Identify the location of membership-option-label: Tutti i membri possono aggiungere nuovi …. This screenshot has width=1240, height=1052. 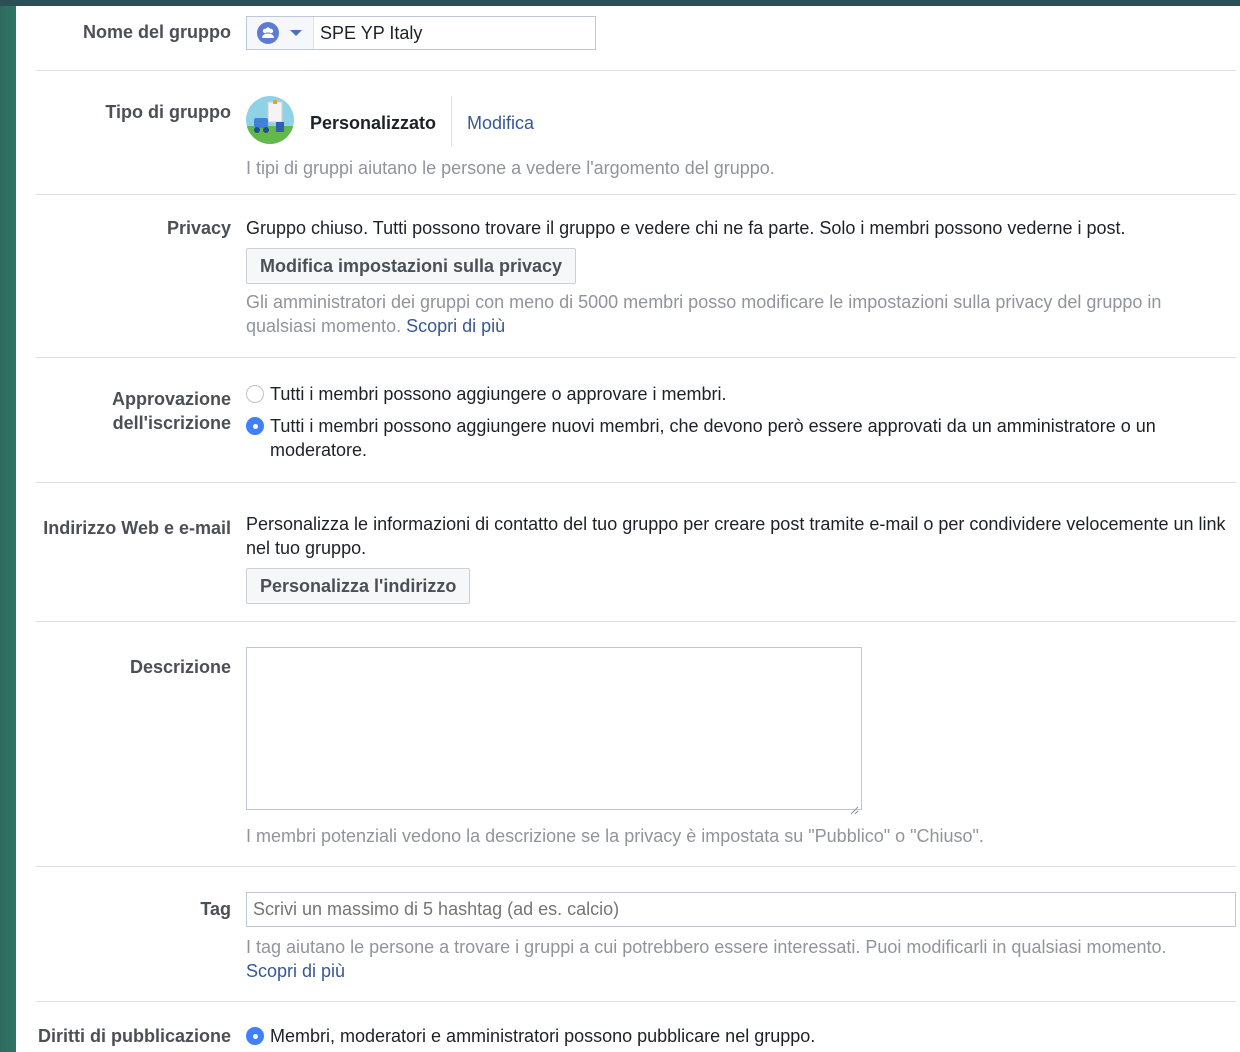
(713, 438).